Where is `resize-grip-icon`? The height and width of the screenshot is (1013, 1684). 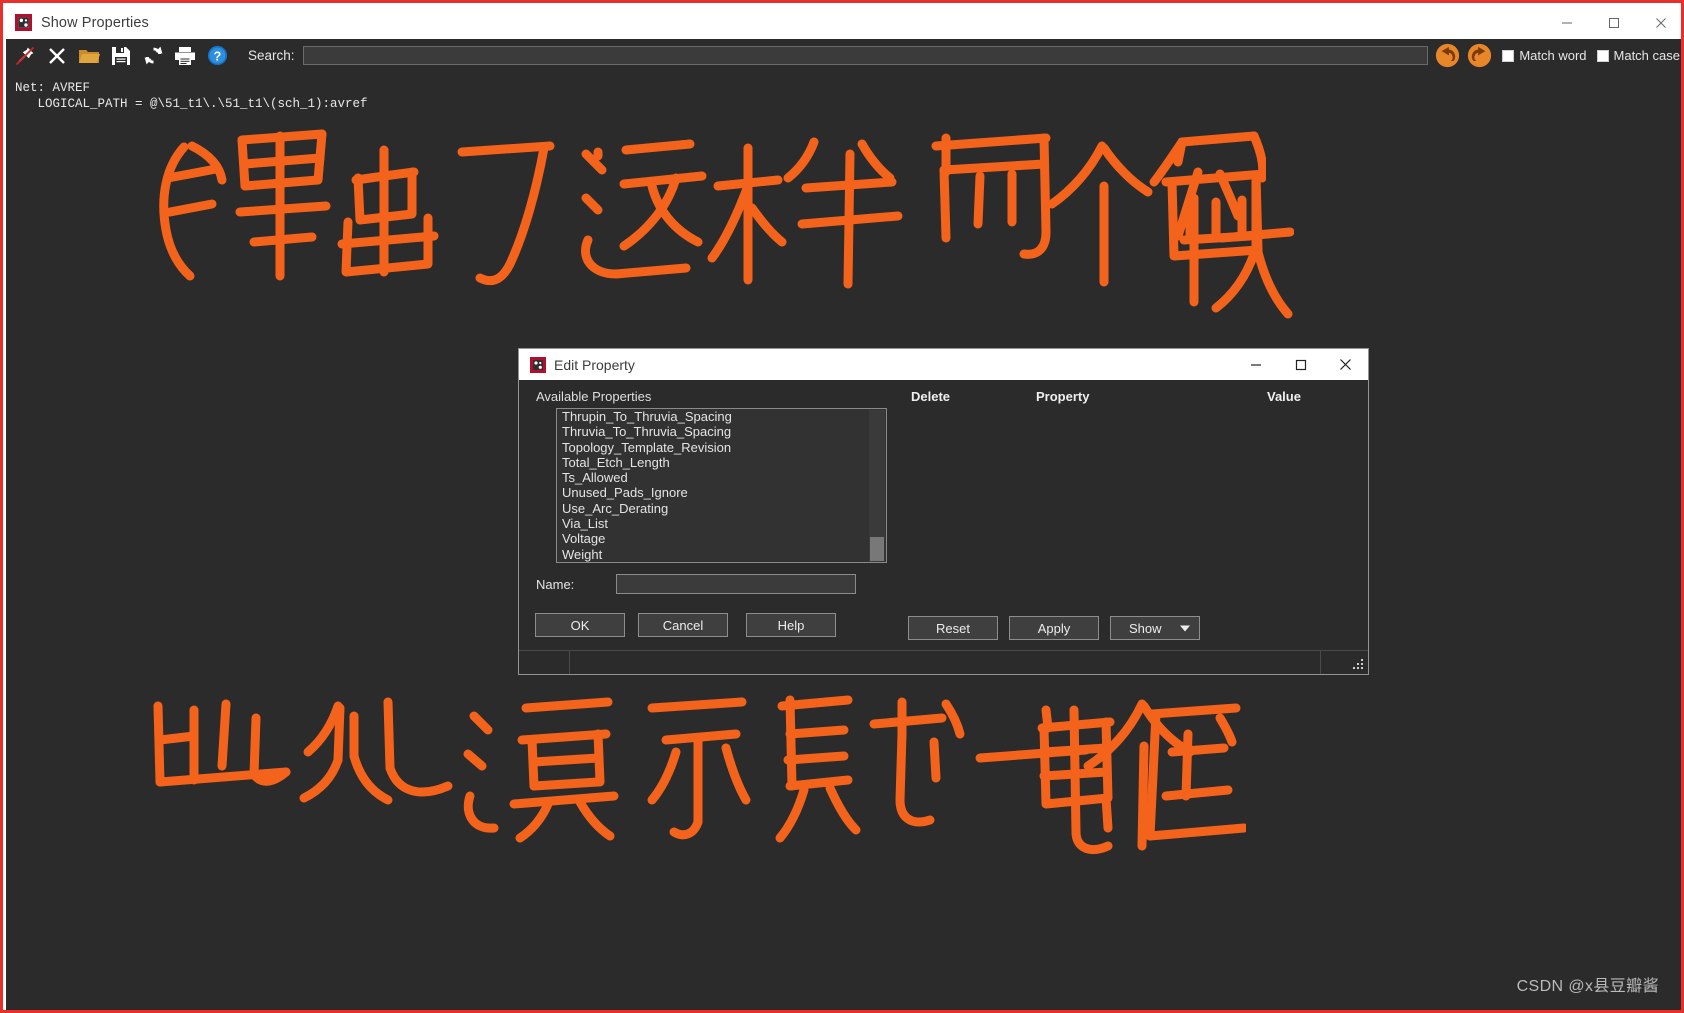 resize-grip-icon is located at coordinates (1357, 664).